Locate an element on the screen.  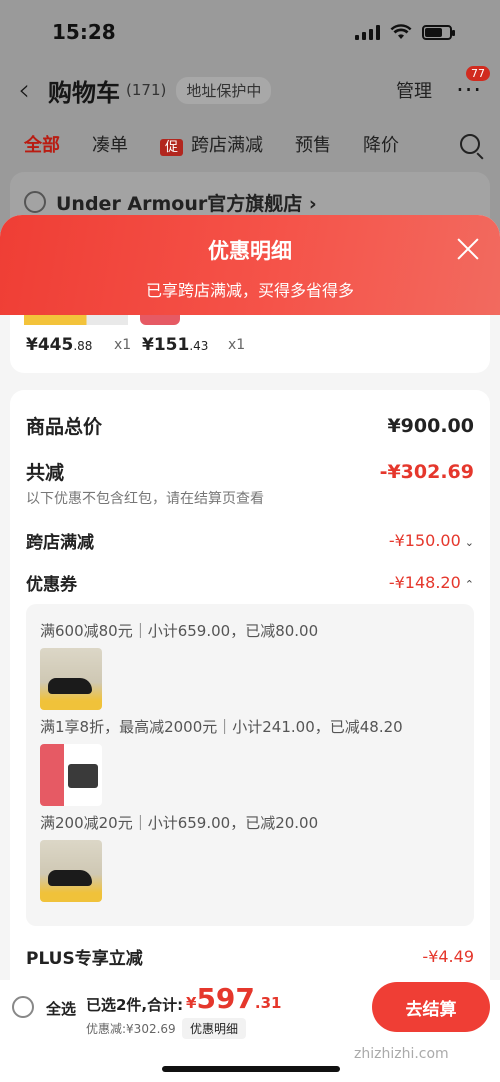
bag-image is located at coordinates (71, 775).